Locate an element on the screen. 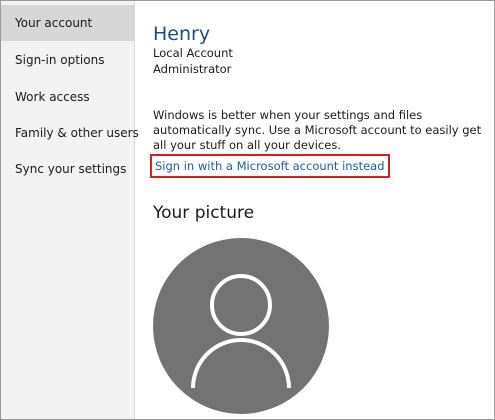 The width and height of the screenshot is (495, 420). sidebar-item-label: Your account is located at coordinates (54, 23).